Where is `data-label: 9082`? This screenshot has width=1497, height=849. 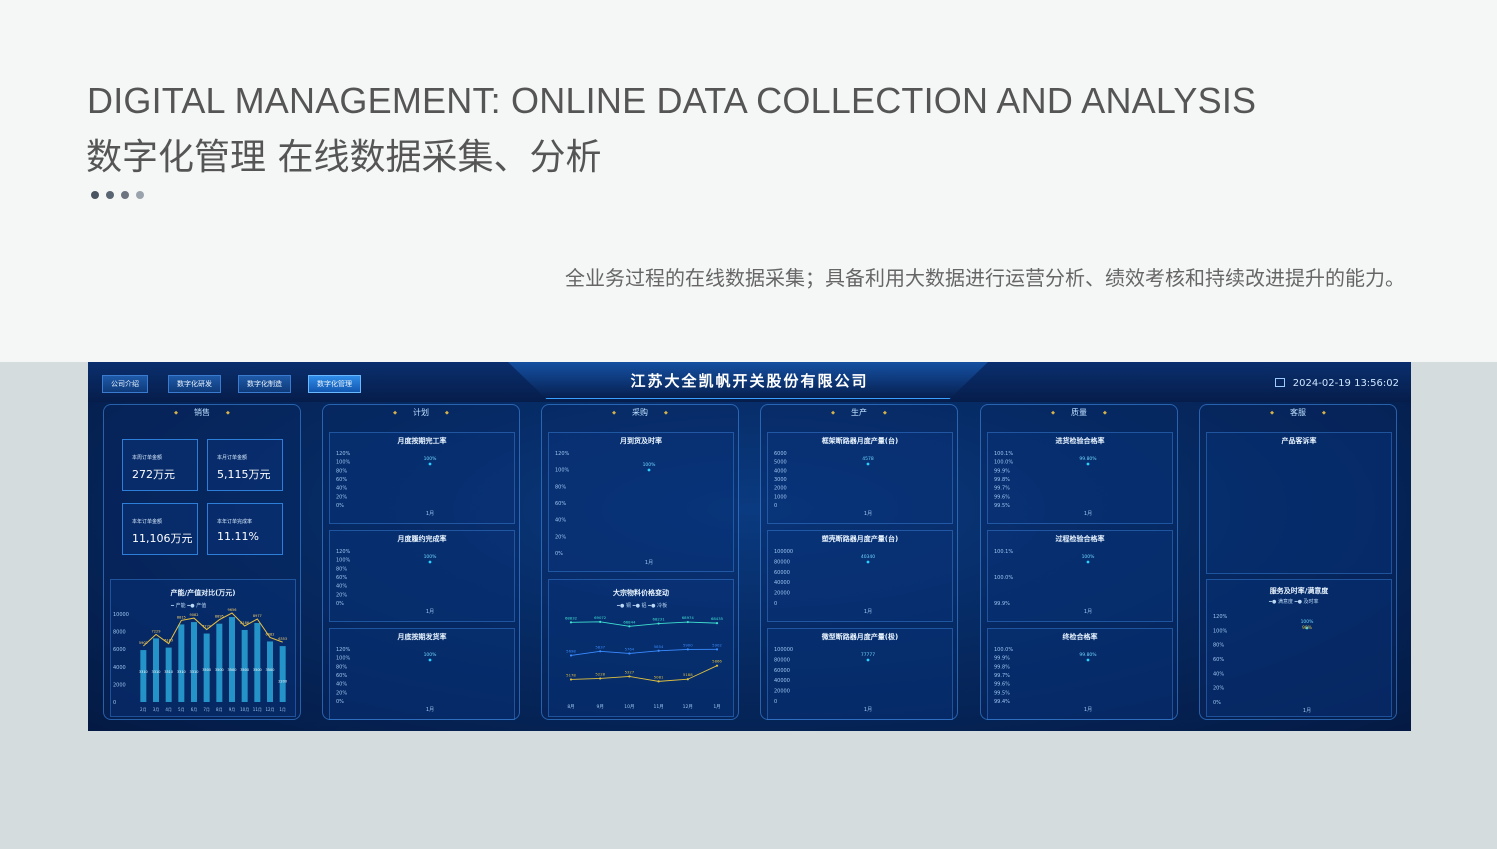 data-label: 9082 is located at coordinates (194, 615).